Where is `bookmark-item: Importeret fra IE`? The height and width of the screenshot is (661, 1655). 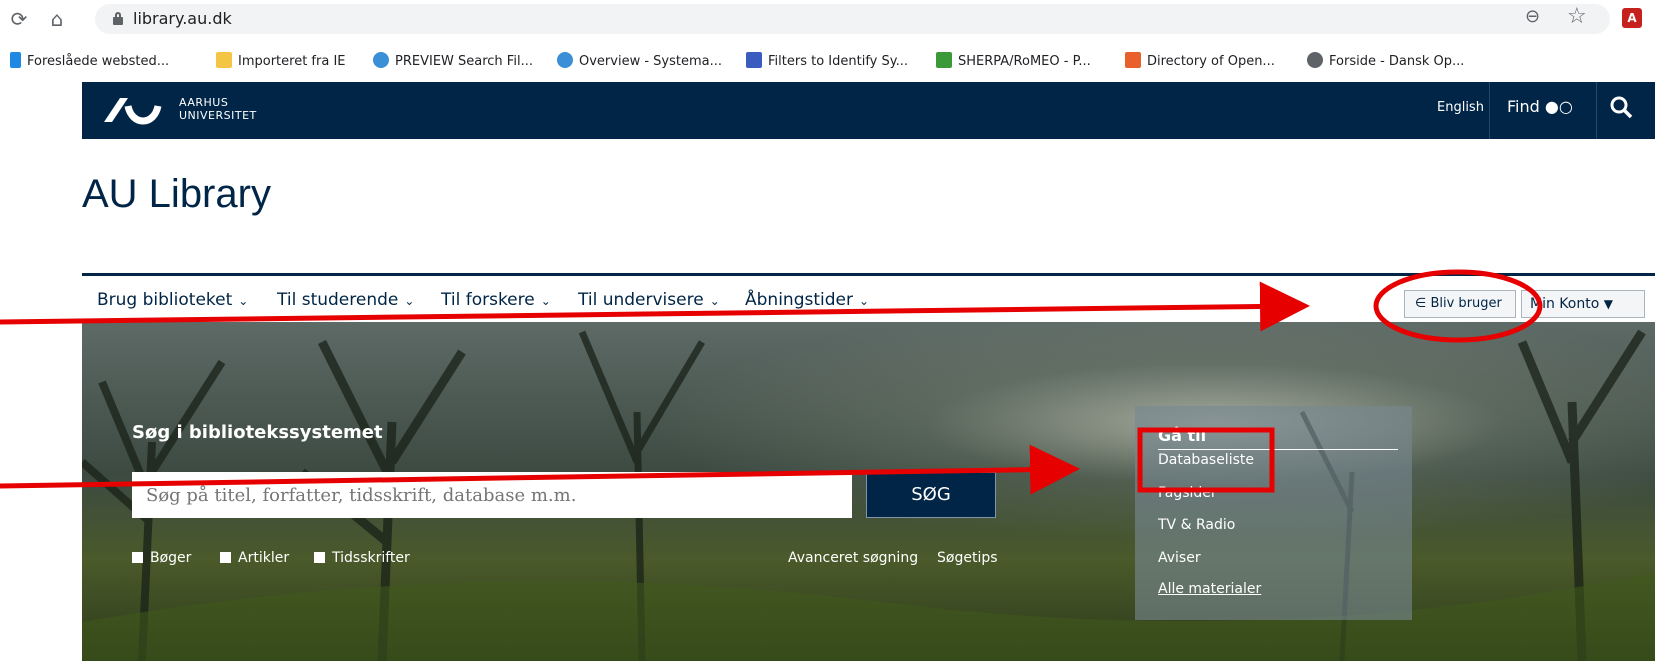
bookmark-item: Importeret fra IE is located at coordinates (281, 60).